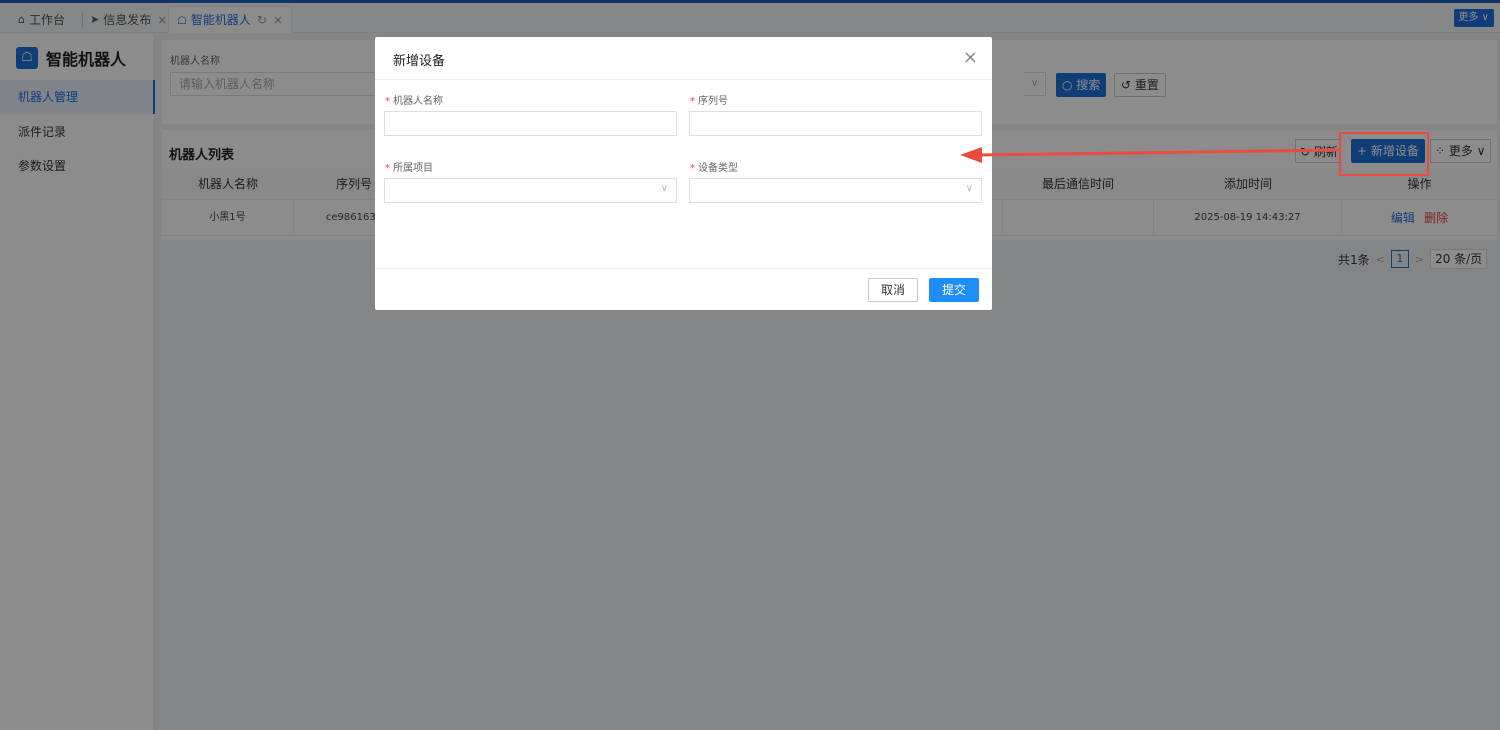  What do you see at coordinates (683, 289) in the screenshot?
I see `dialog-footer: 取消 提交` at bounding box center [683, 289].